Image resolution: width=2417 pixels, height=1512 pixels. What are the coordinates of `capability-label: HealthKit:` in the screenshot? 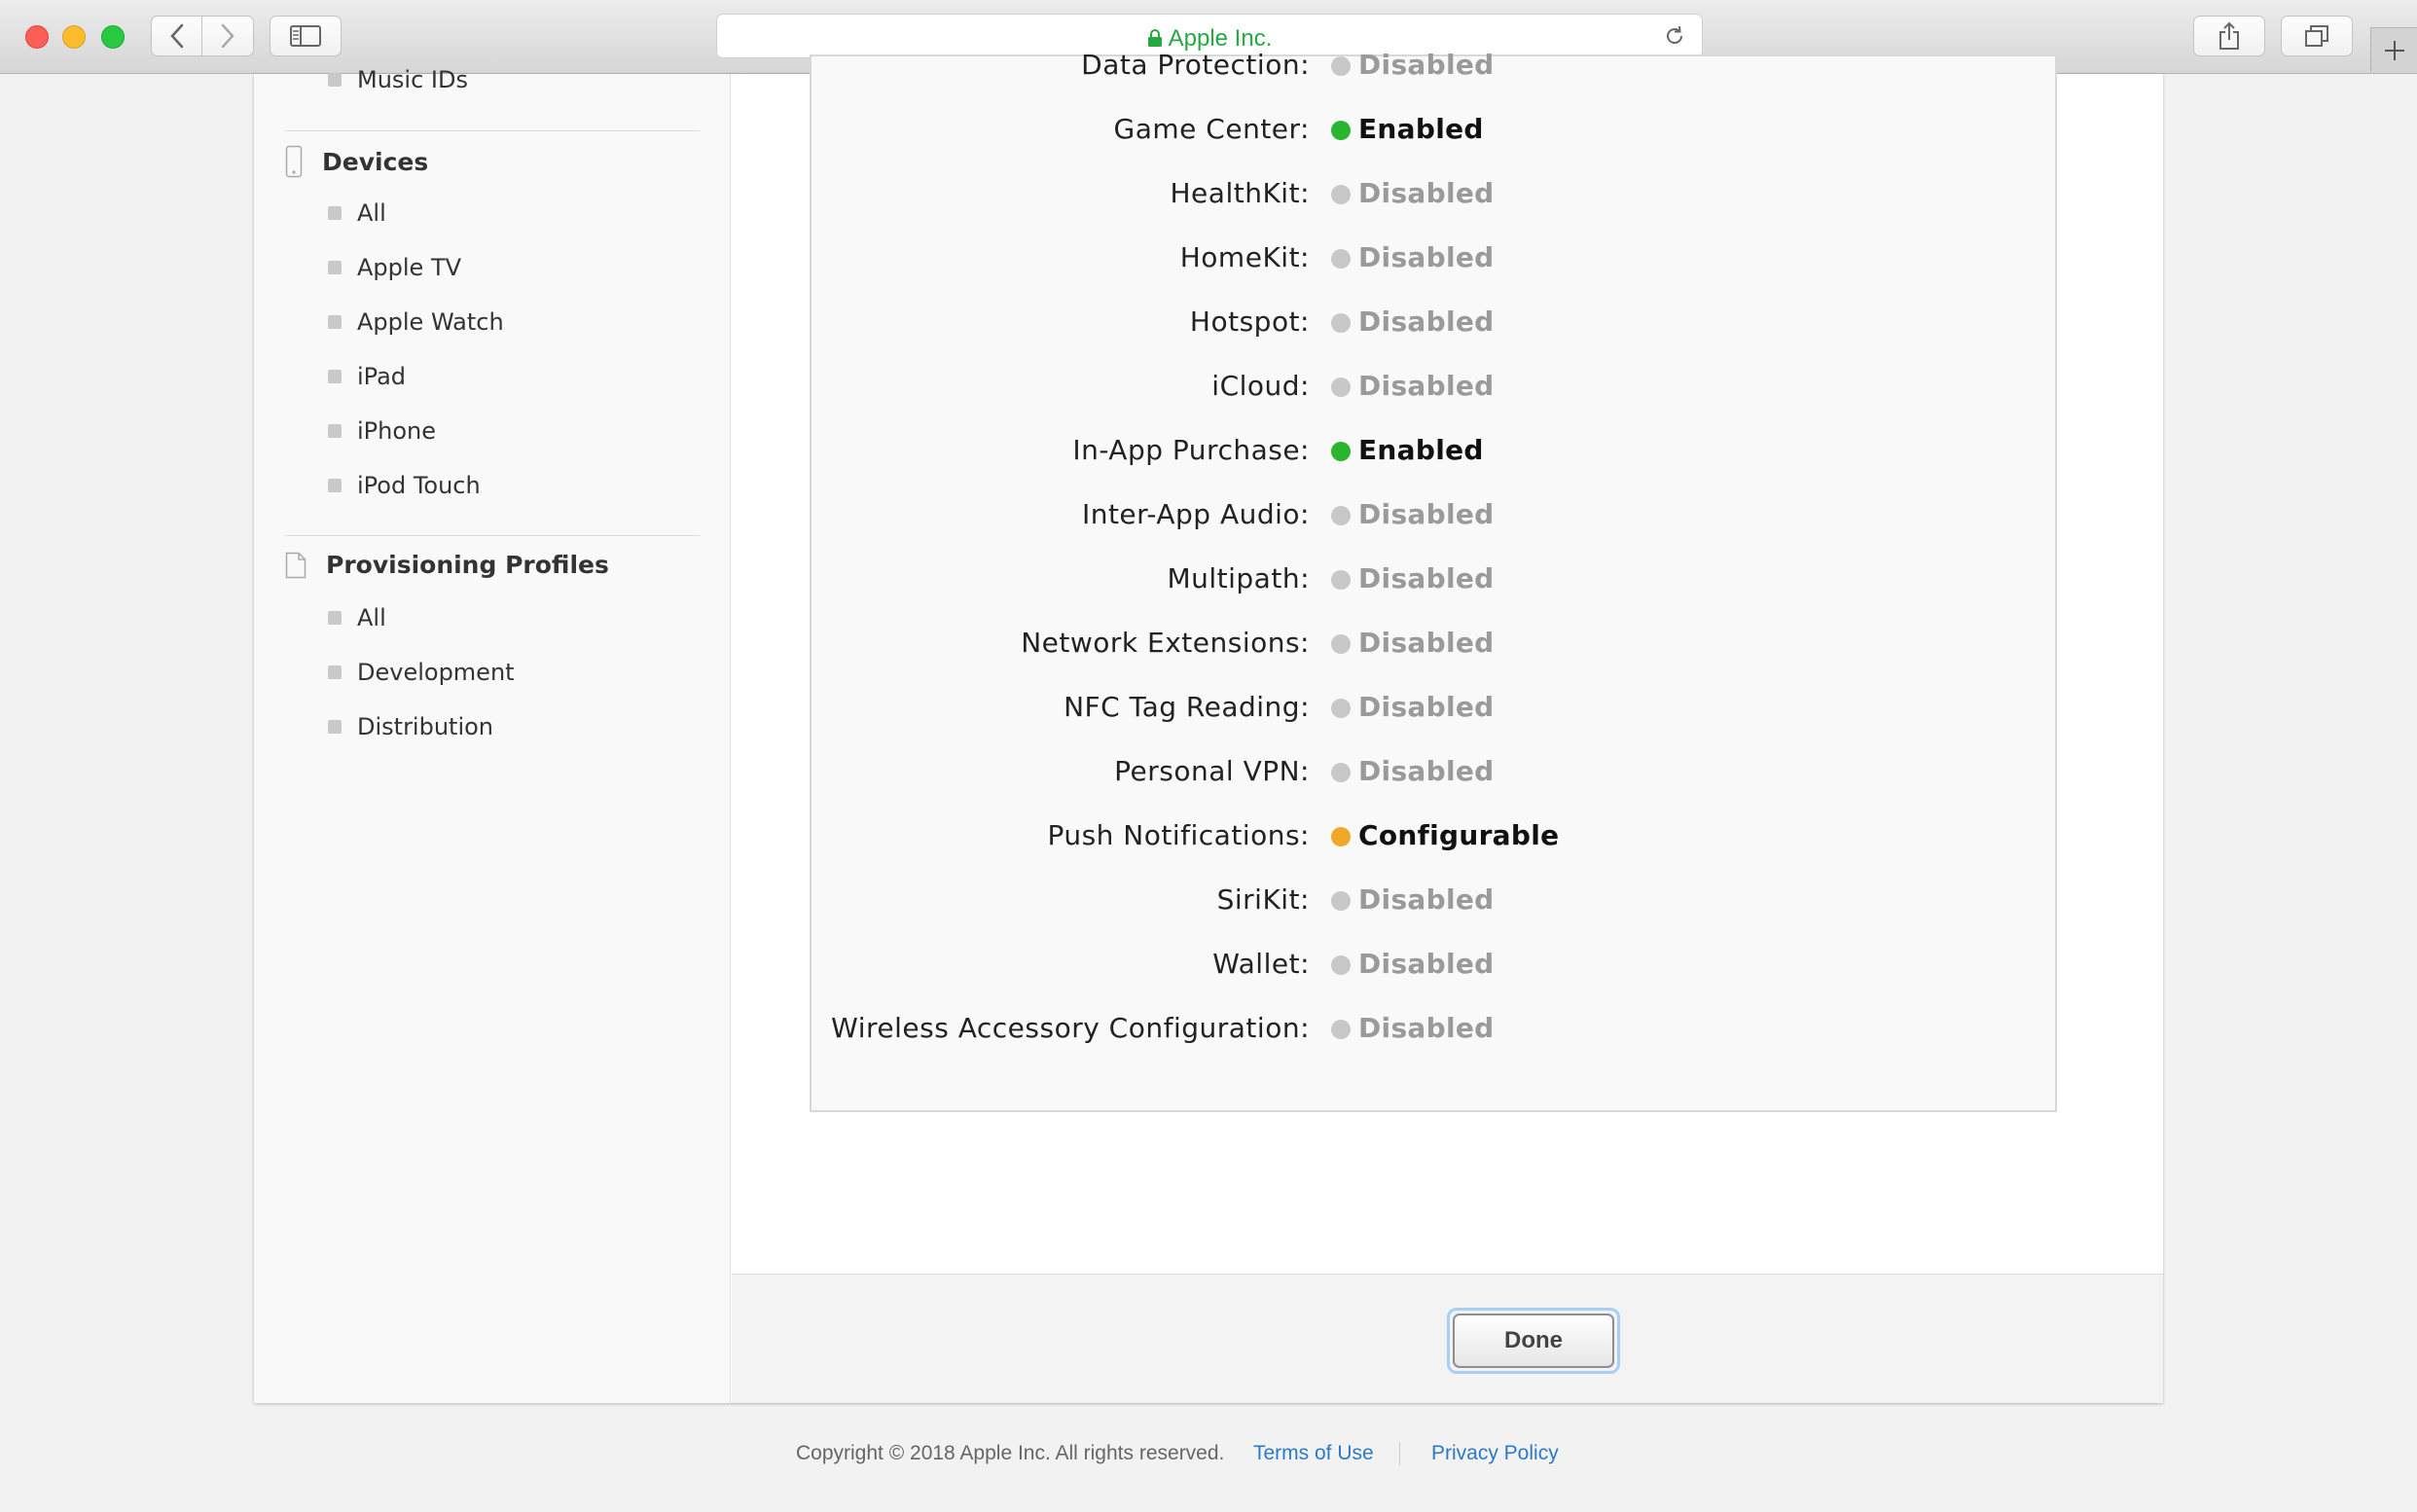 It's located at (1240, 193).